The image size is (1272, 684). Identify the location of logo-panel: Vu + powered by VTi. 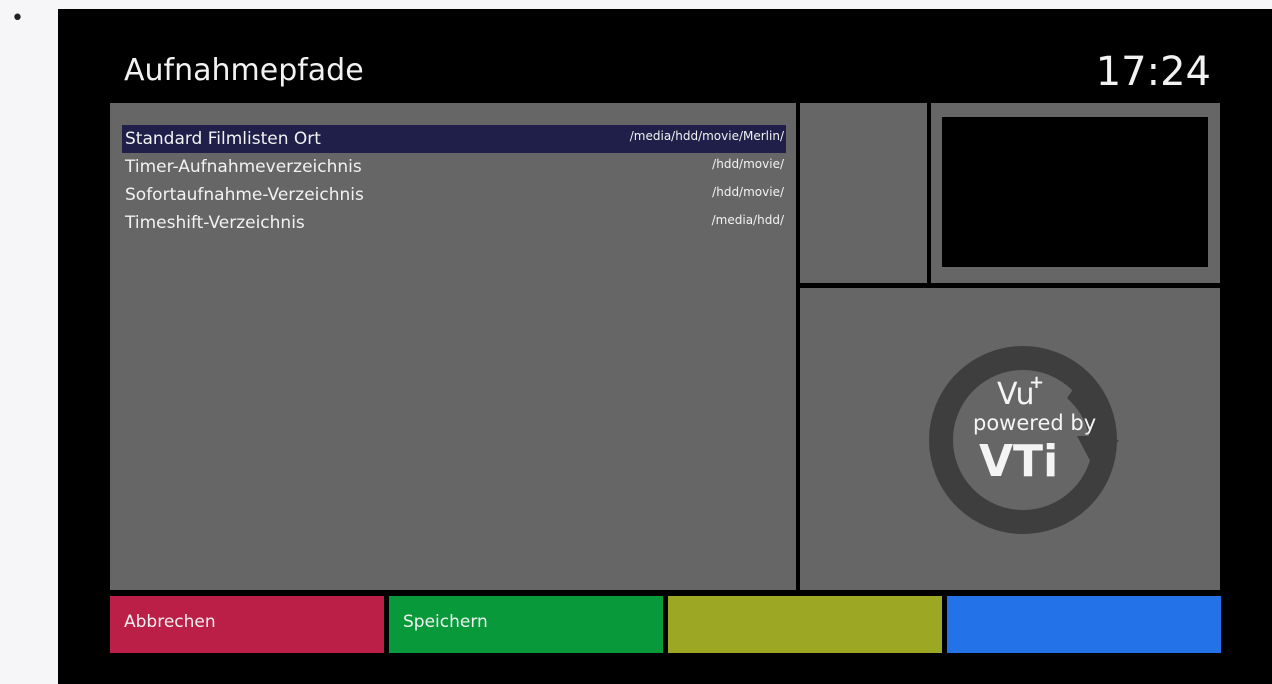
(1010, 439).